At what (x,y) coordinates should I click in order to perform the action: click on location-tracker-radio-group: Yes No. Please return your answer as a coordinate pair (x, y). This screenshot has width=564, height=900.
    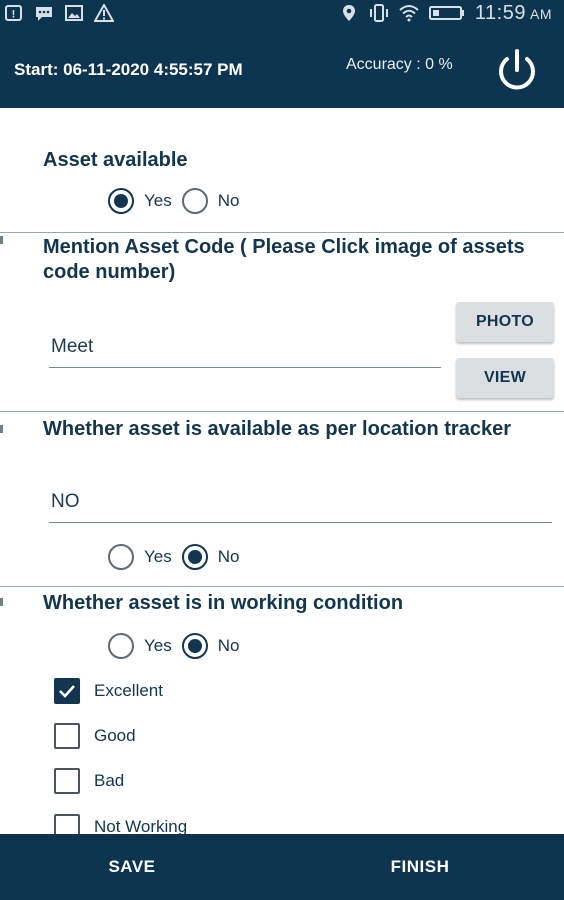
    Looking at the image, I should click on (178, 557).